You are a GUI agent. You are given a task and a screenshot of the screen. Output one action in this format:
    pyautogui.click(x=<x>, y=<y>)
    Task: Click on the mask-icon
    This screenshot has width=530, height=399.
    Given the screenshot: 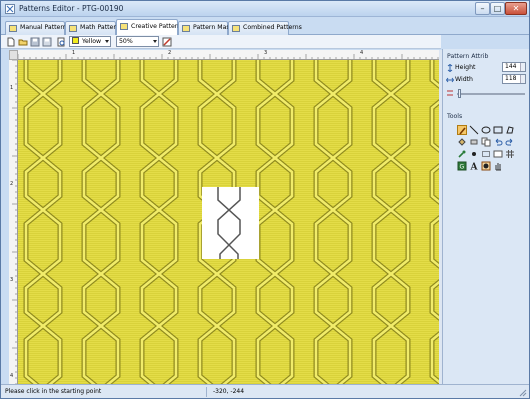 What is the action you would take?
    pyautogui.click(x=486, y=166)
    